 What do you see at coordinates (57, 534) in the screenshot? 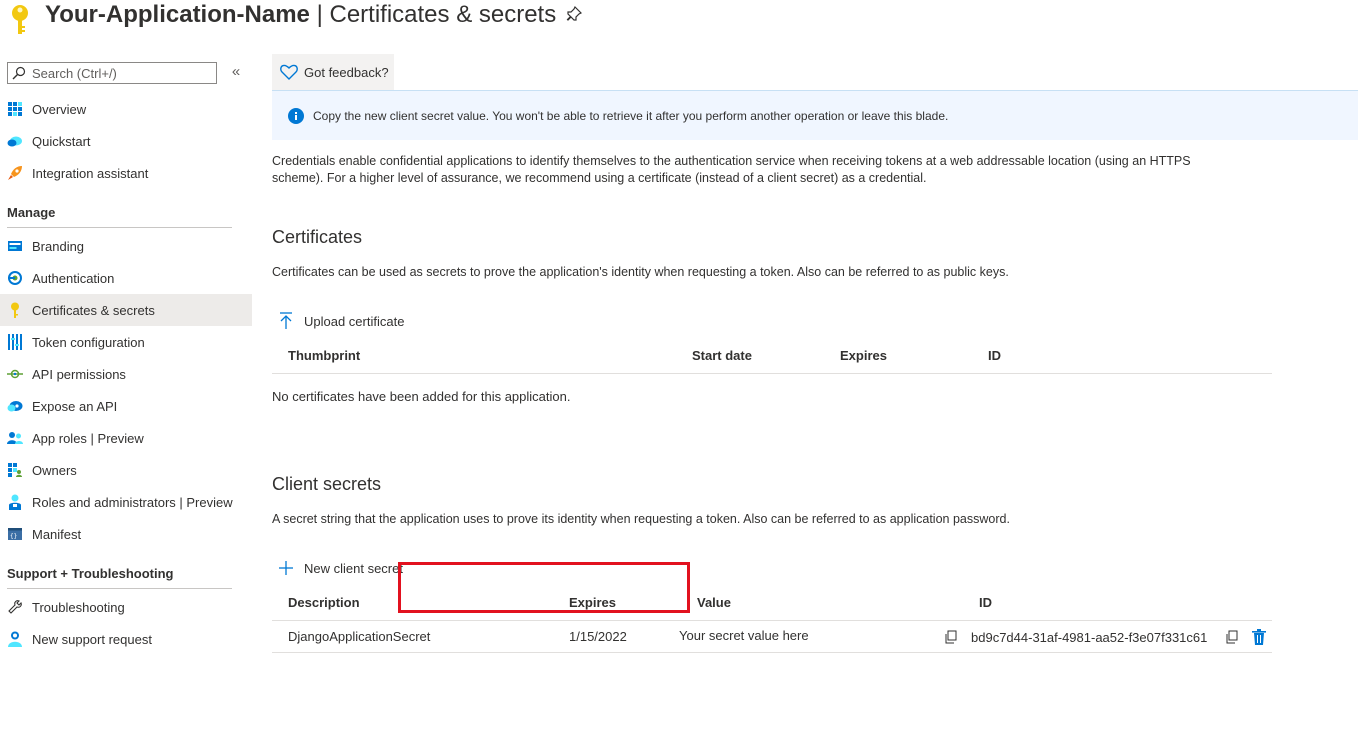
I see `sidebar-item-label: Manifest` at bounding box center [57, 534].